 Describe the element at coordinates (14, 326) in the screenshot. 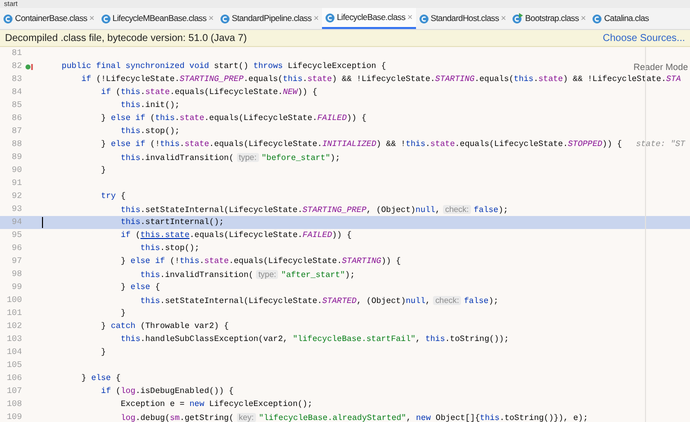

I see `line-number: 102` at that location.